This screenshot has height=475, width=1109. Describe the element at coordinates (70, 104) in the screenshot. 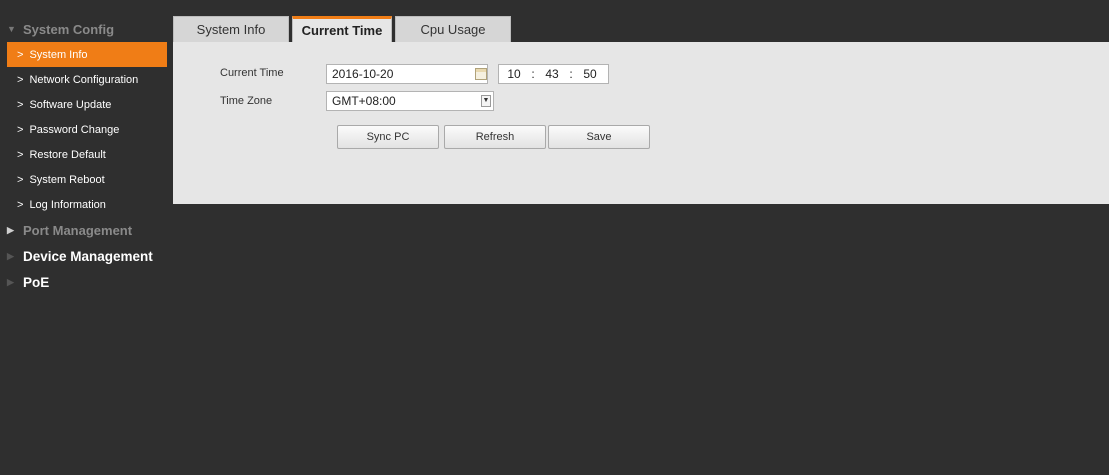

I see `sidebar-item-label: Software Update` at that location.